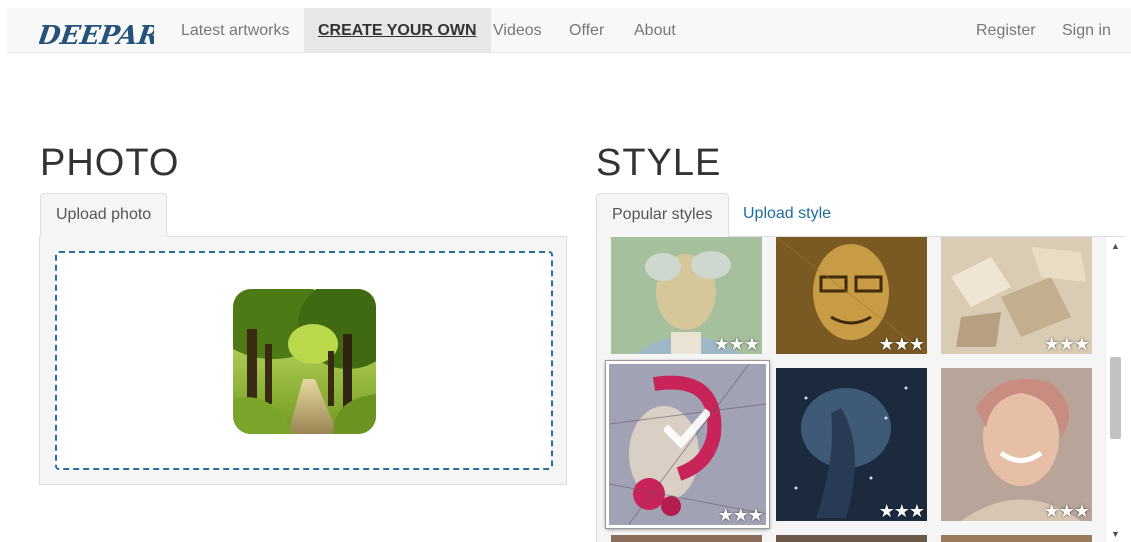 The width and height of the screenshot is (1131, 542). Describe the element at coordinates (110, 163) in the screenshot. I see `photo-heading: PHOTO` at that location.